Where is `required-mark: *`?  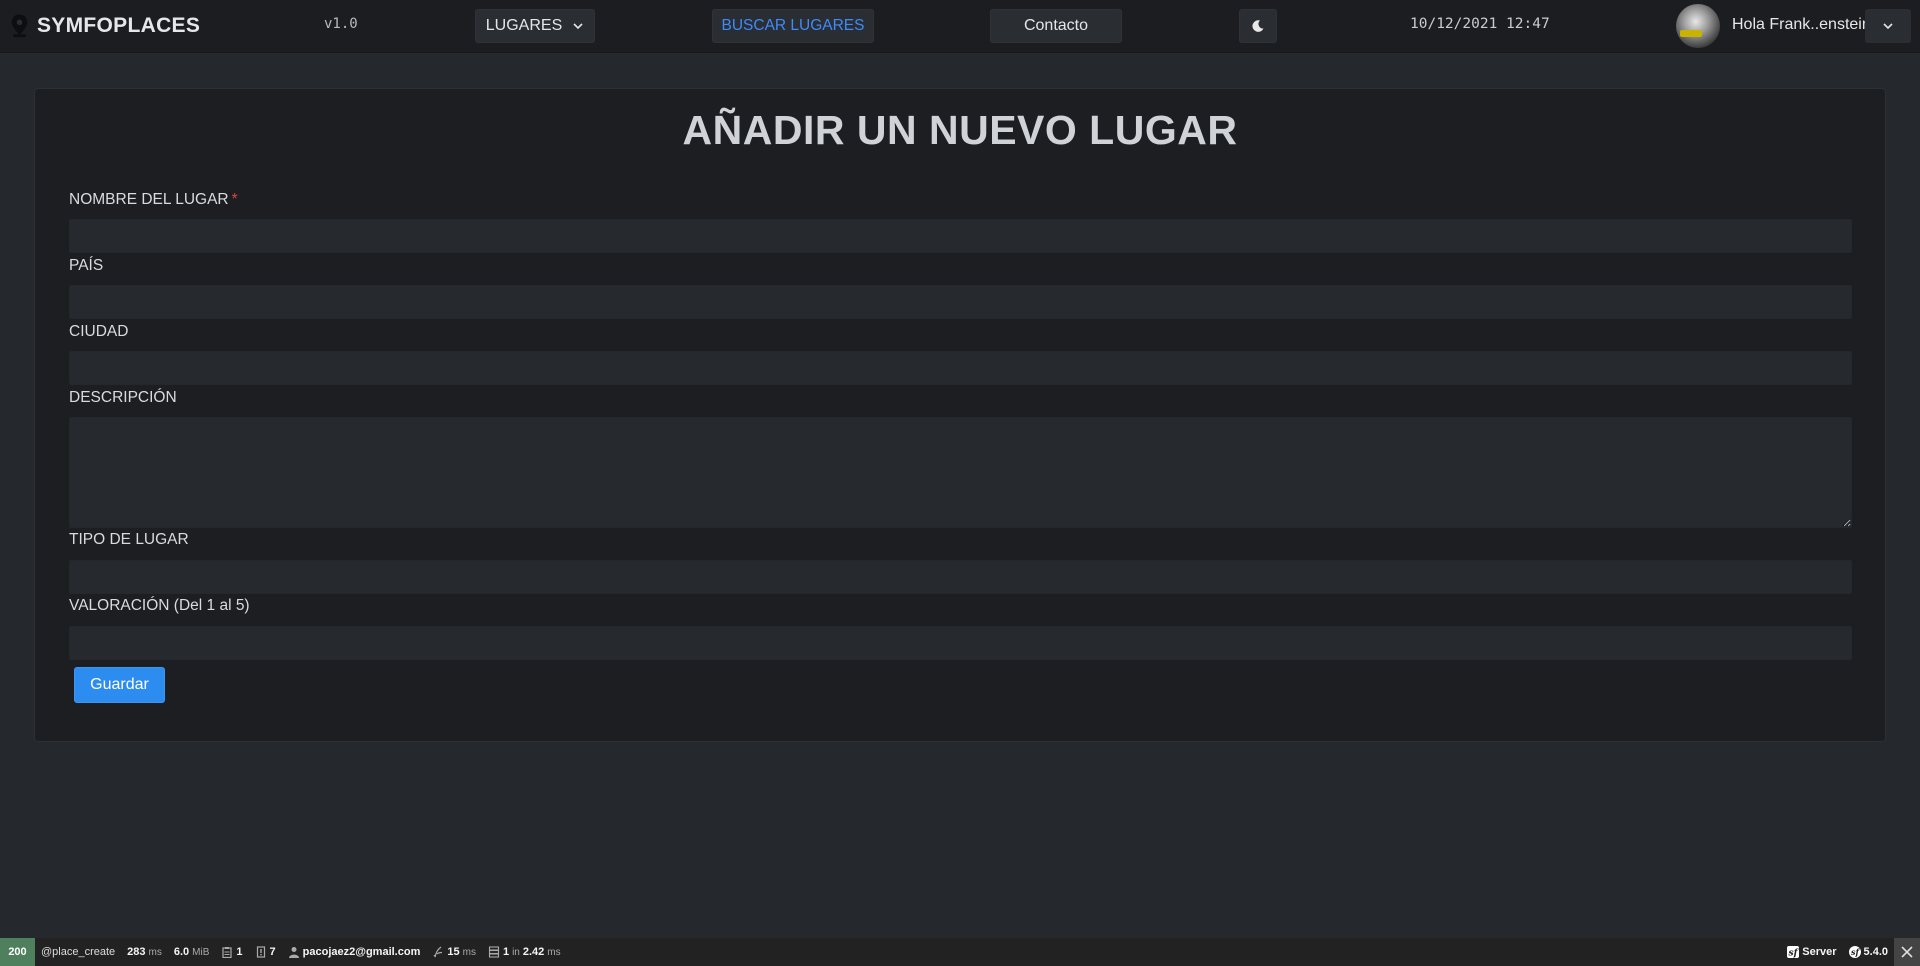 required-mark: * is located at coordinates (234, 199).